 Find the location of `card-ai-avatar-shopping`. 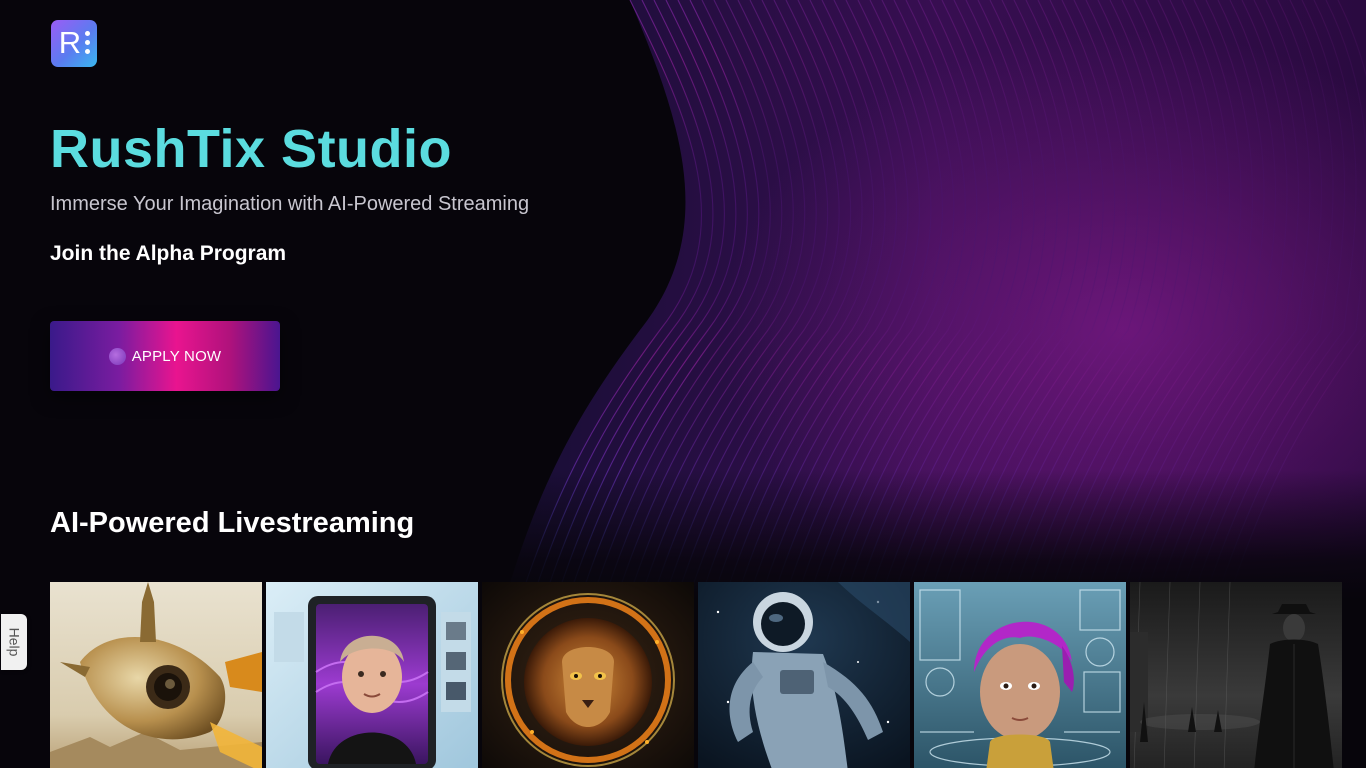

card-ai-avatar-shopping is located at coordinates (372, 675).